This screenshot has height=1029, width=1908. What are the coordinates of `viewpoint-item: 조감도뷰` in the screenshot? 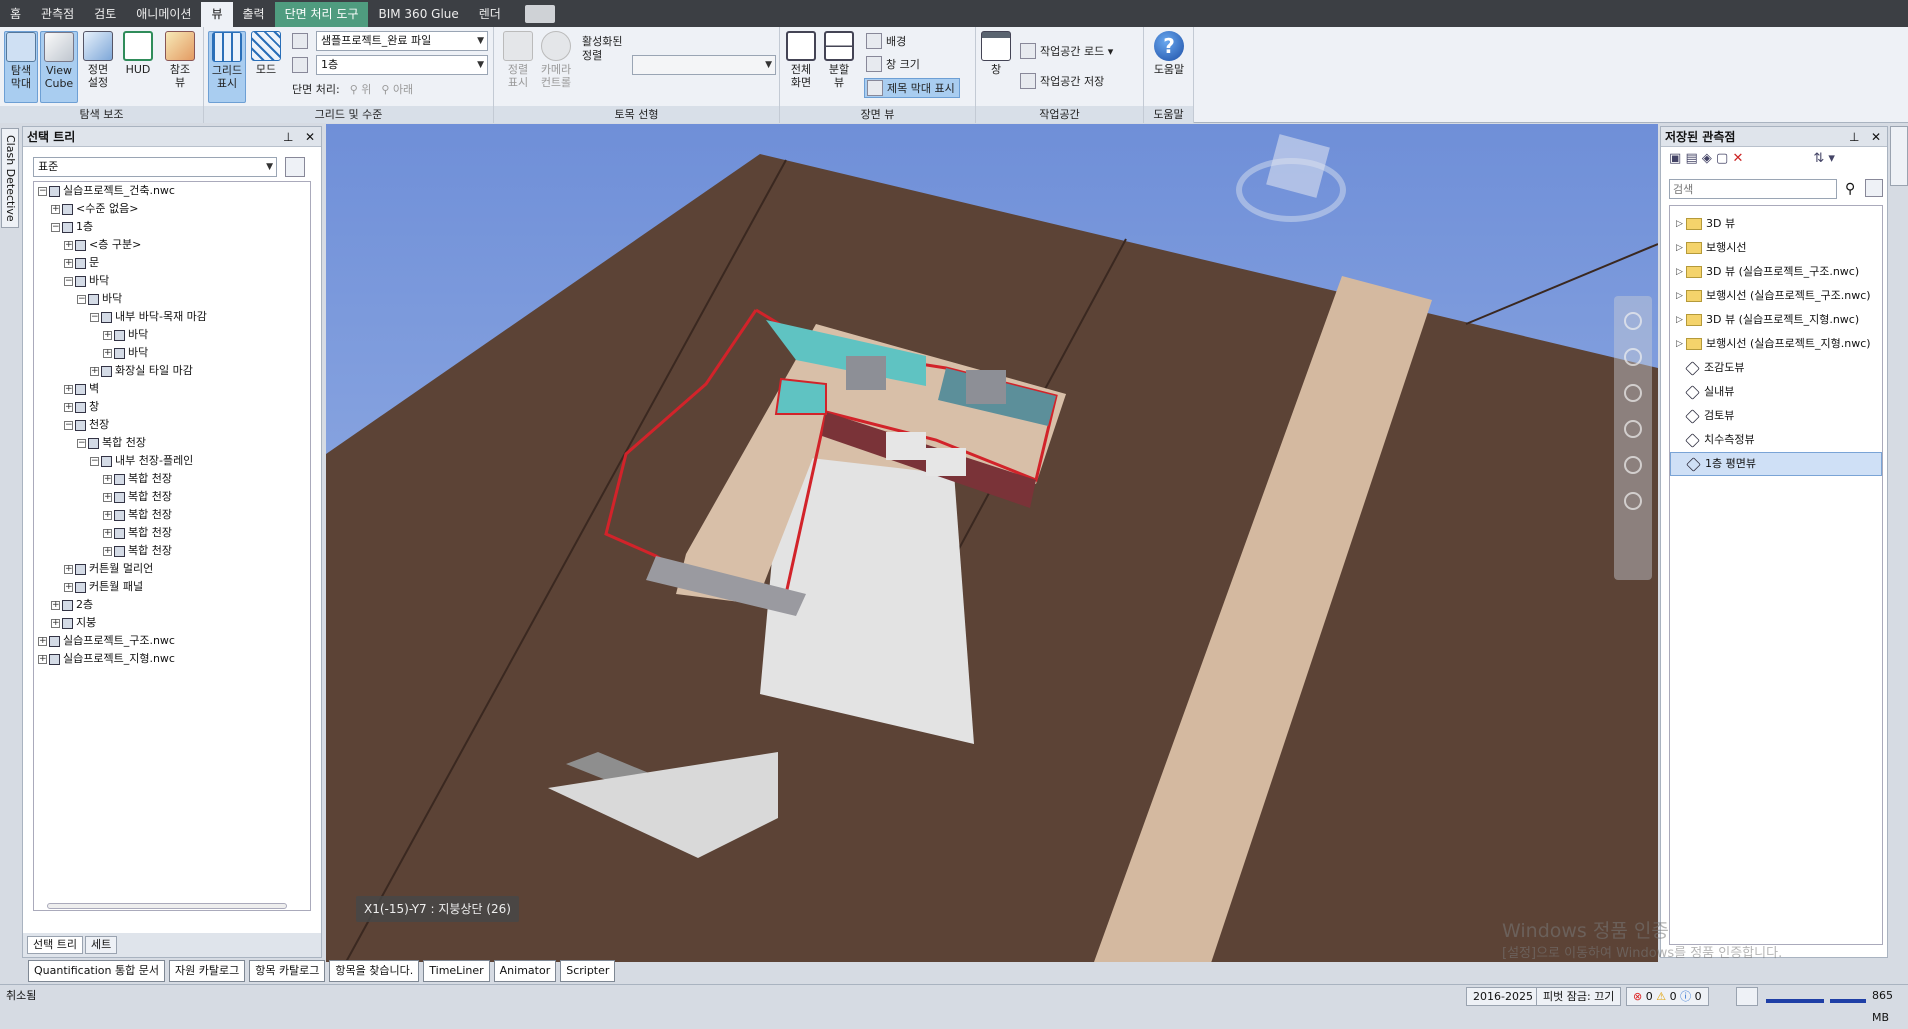 It's located at (1776, 368).